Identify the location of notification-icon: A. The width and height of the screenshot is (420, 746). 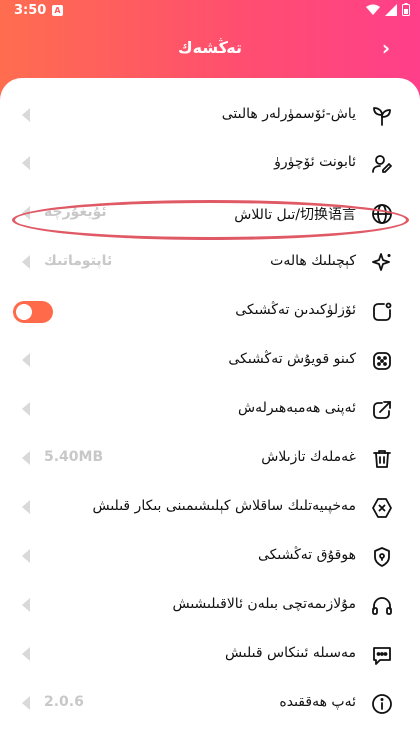
(57, 10).